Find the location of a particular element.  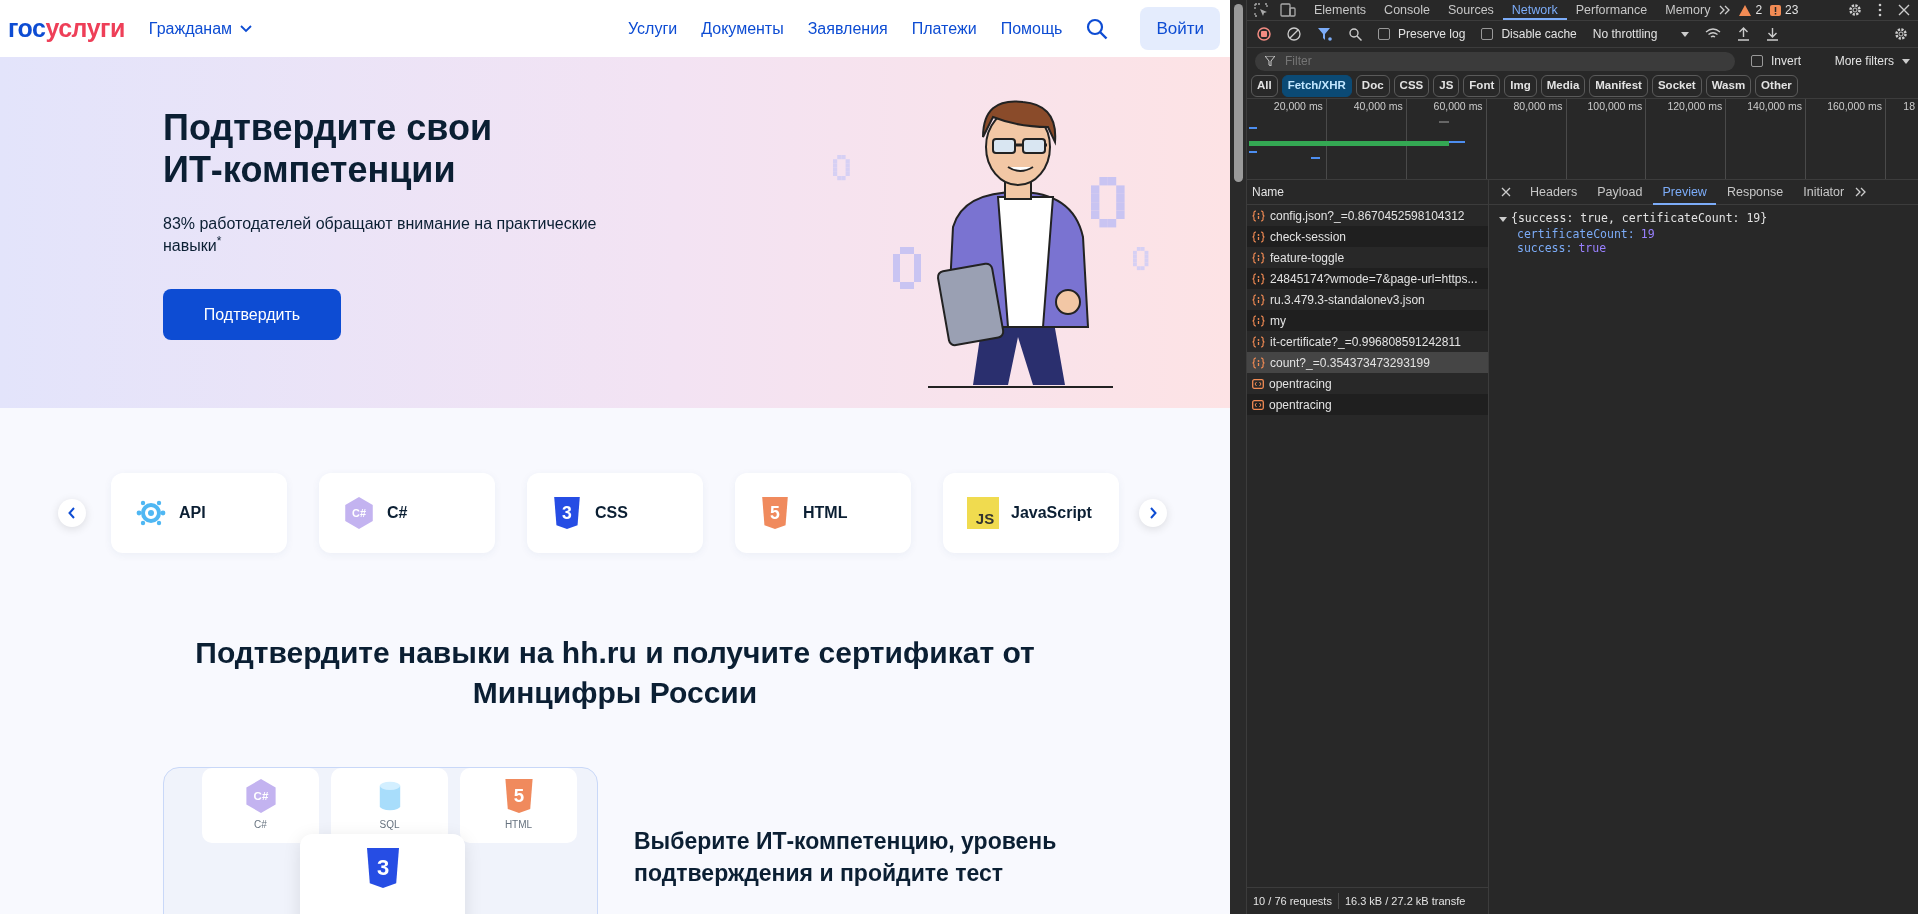

device-icon is located at coordinates (1288, 10).